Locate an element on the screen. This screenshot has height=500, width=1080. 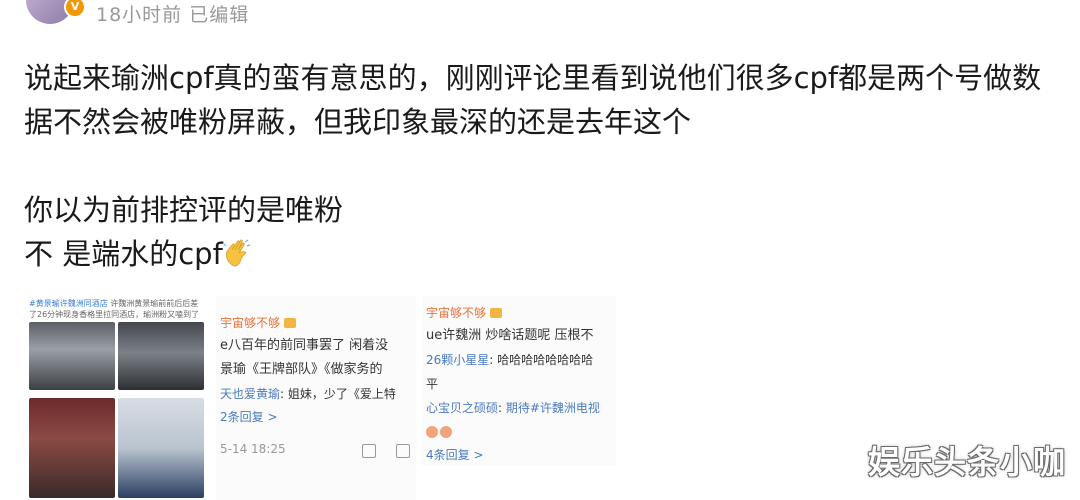
reply-text: 期待#许魏洲电视 is located at coordinates (553, 408).